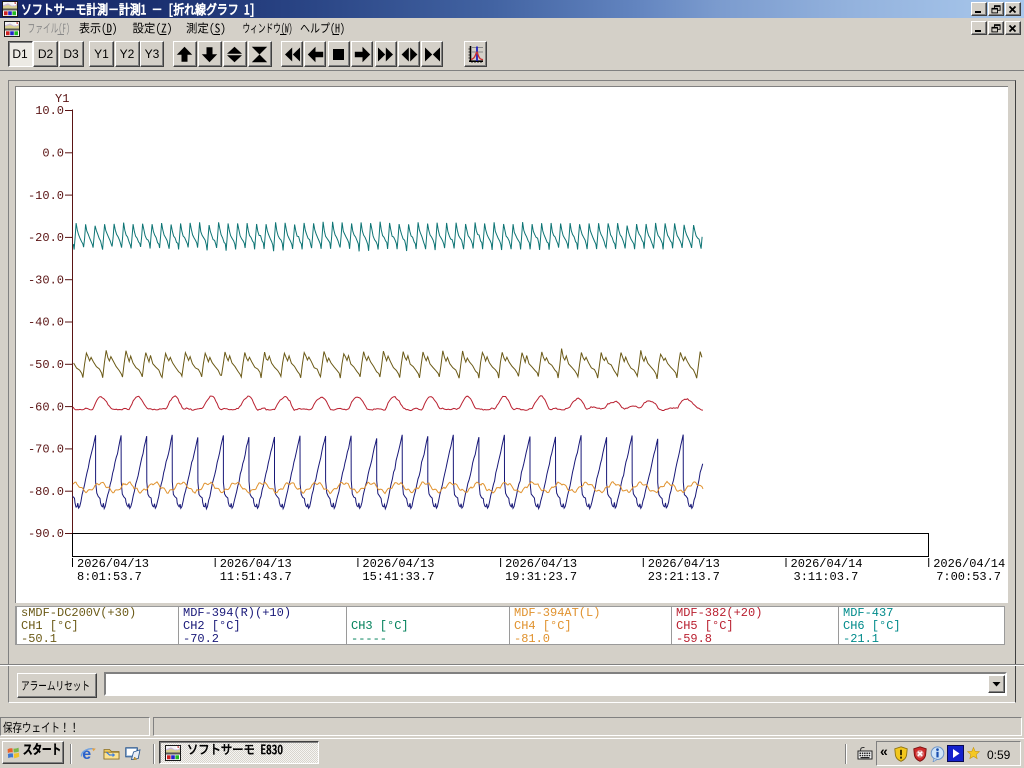 This screenshot has height=768, width=1024. Describe the element at coordinates (46, 196) in the screenshot. I see `svg-text: -10.0` at that location.